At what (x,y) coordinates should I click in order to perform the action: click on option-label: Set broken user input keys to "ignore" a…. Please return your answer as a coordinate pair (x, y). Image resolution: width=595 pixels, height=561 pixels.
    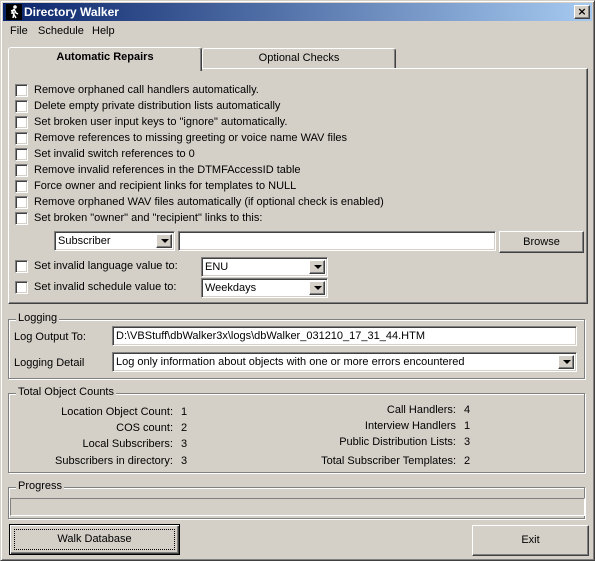
    Looking at the image, I should click on (161, 122).